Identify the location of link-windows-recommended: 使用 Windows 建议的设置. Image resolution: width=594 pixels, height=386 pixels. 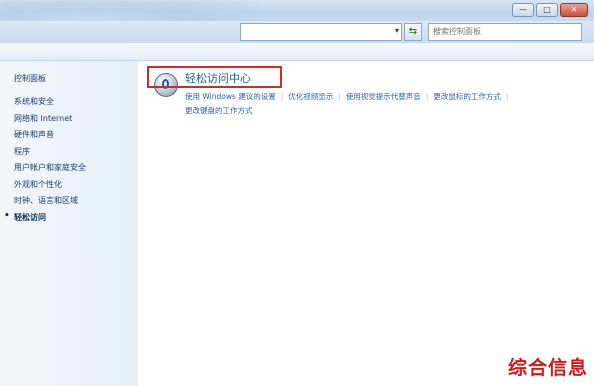
(230, 96).